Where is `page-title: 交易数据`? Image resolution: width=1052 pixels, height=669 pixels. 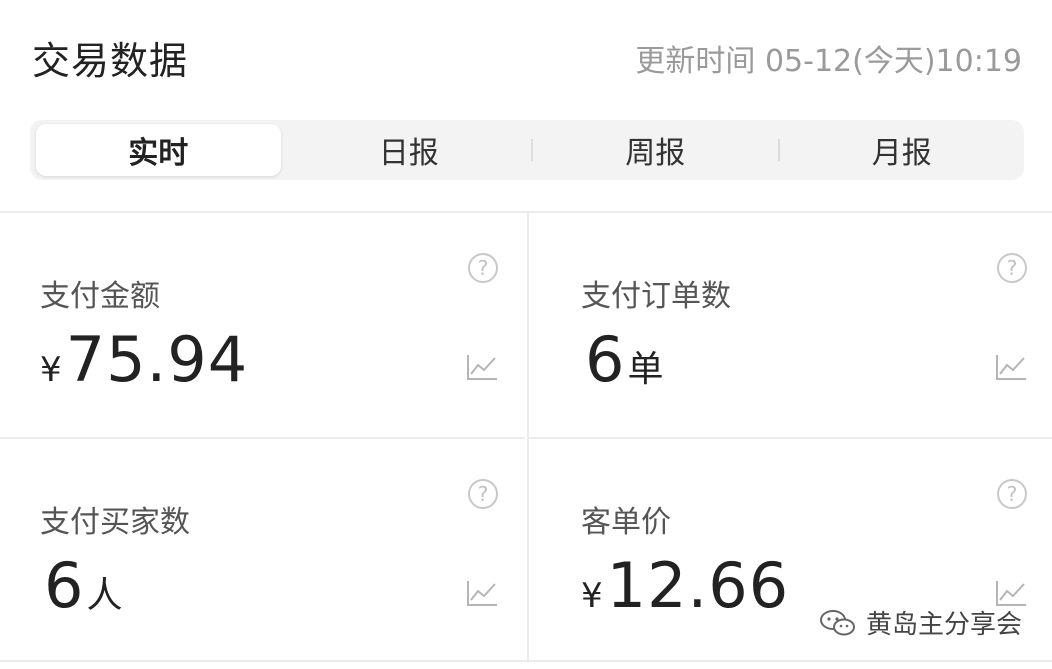
page-title: 交易数据 is located at coordinates (110, 61).